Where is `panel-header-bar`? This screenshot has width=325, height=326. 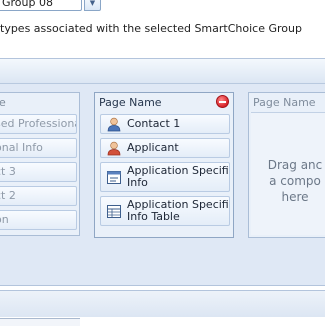 panel-header-bar is located at coordinates (162, 71).